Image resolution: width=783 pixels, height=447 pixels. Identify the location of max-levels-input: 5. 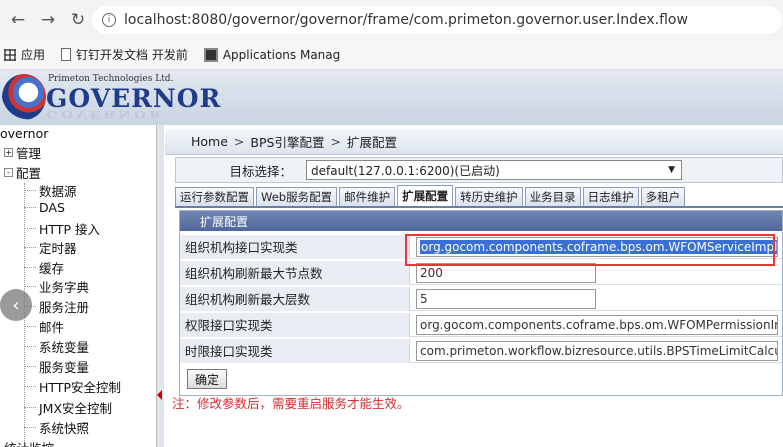
(506, 298).